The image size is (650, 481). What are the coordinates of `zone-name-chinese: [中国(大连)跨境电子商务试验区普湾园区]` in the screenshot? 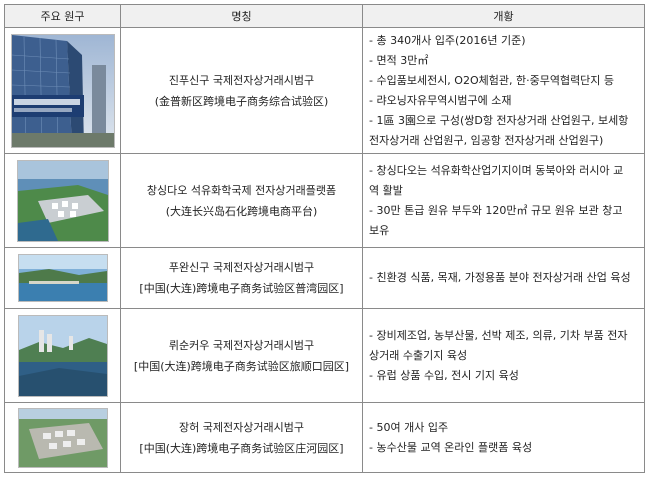 It's located at (241, 288).